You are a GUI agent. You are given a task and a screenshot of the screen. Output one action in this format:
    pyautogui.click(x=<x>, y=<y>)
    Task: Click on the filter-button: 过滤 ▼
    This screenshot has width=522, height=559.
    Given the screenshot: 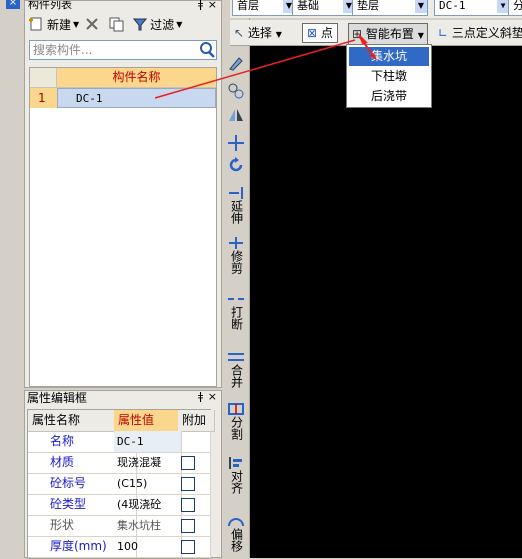 What is the action you would take?
    pyautogui.click(x=157, y=24)
    